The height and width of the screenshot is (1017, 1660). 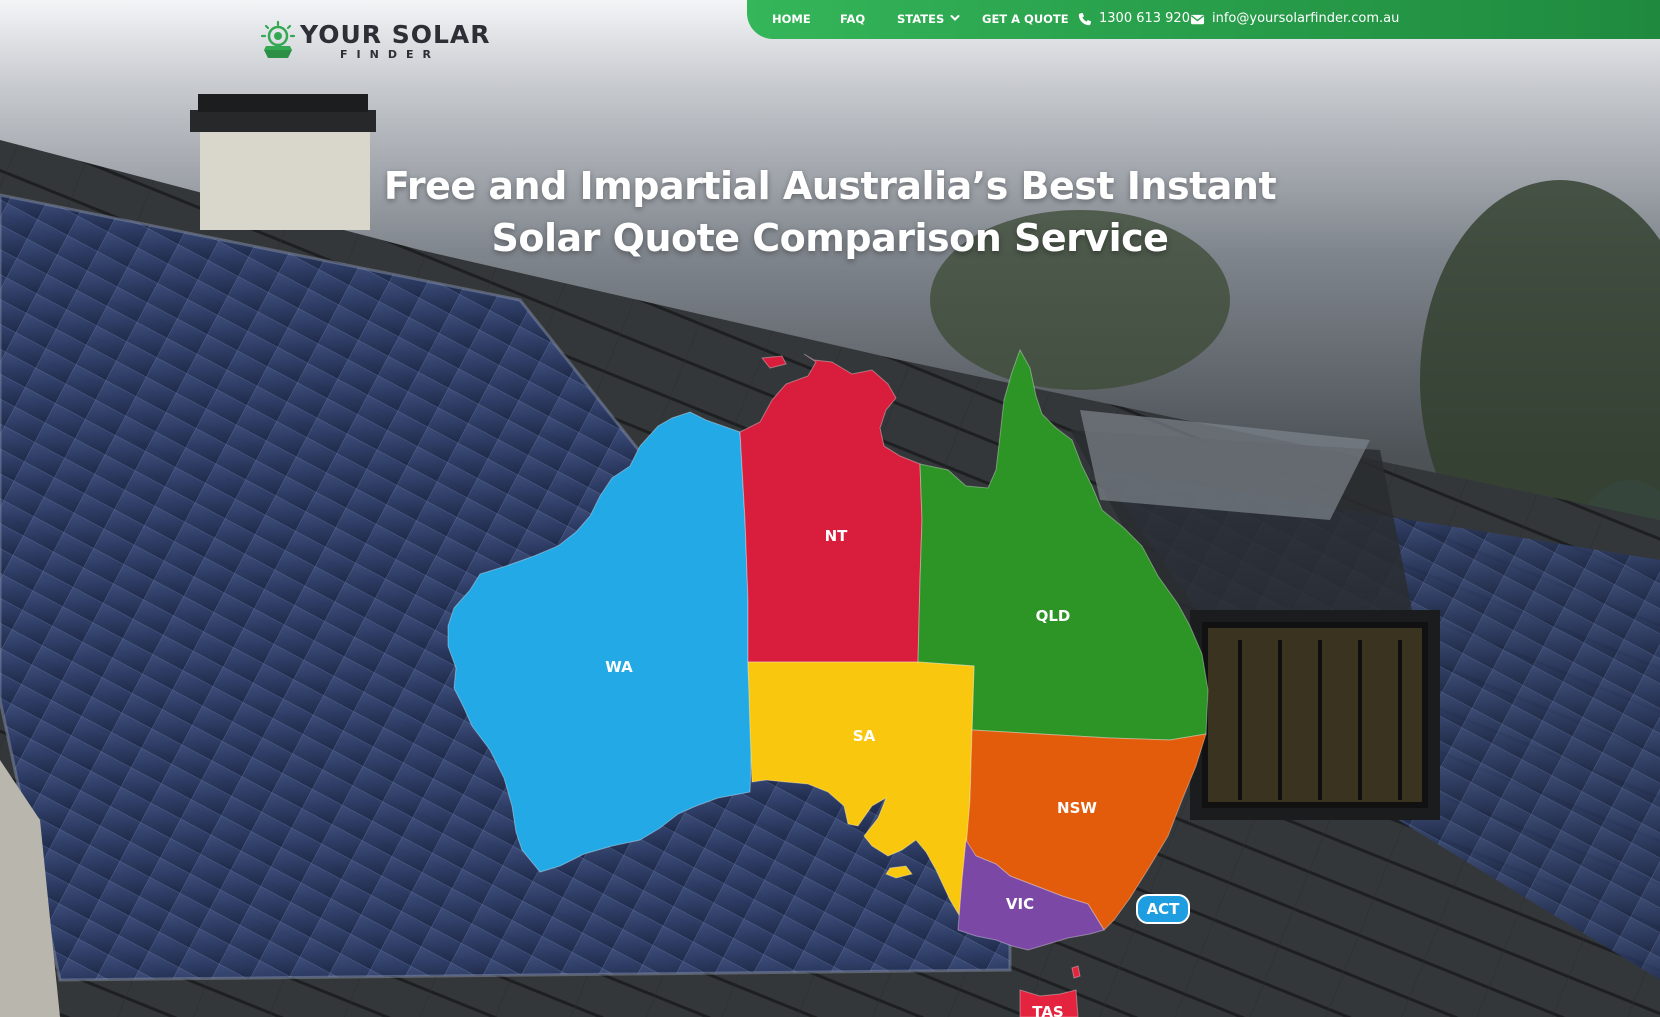 I want to click on map-region-nt, so click(x=831, y=508).